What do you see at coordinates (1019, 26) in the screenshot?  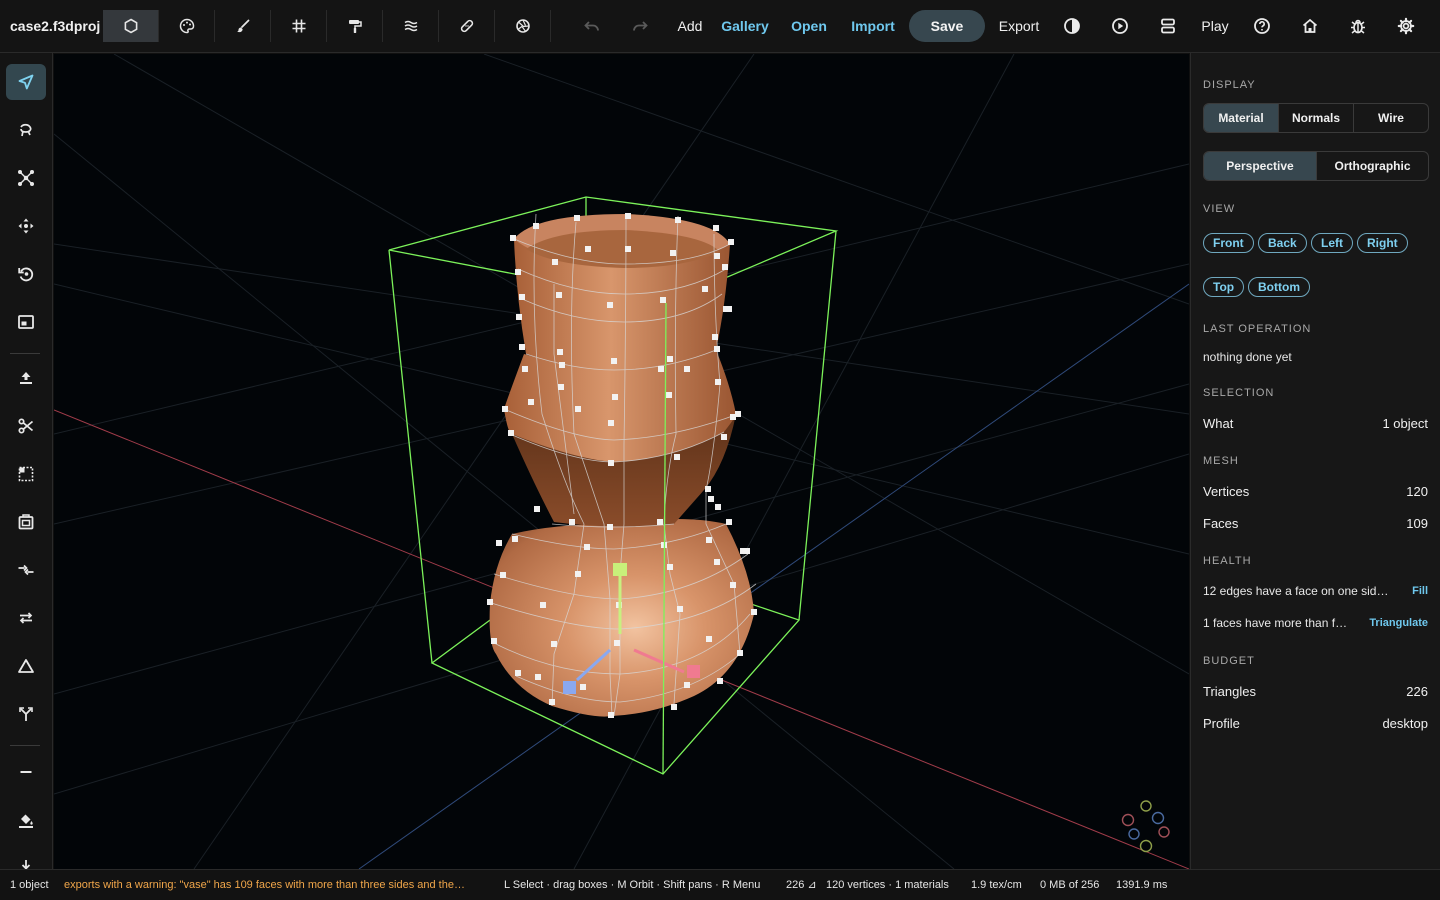 I see `export-button: Export` at bounding box center [1019, 26].